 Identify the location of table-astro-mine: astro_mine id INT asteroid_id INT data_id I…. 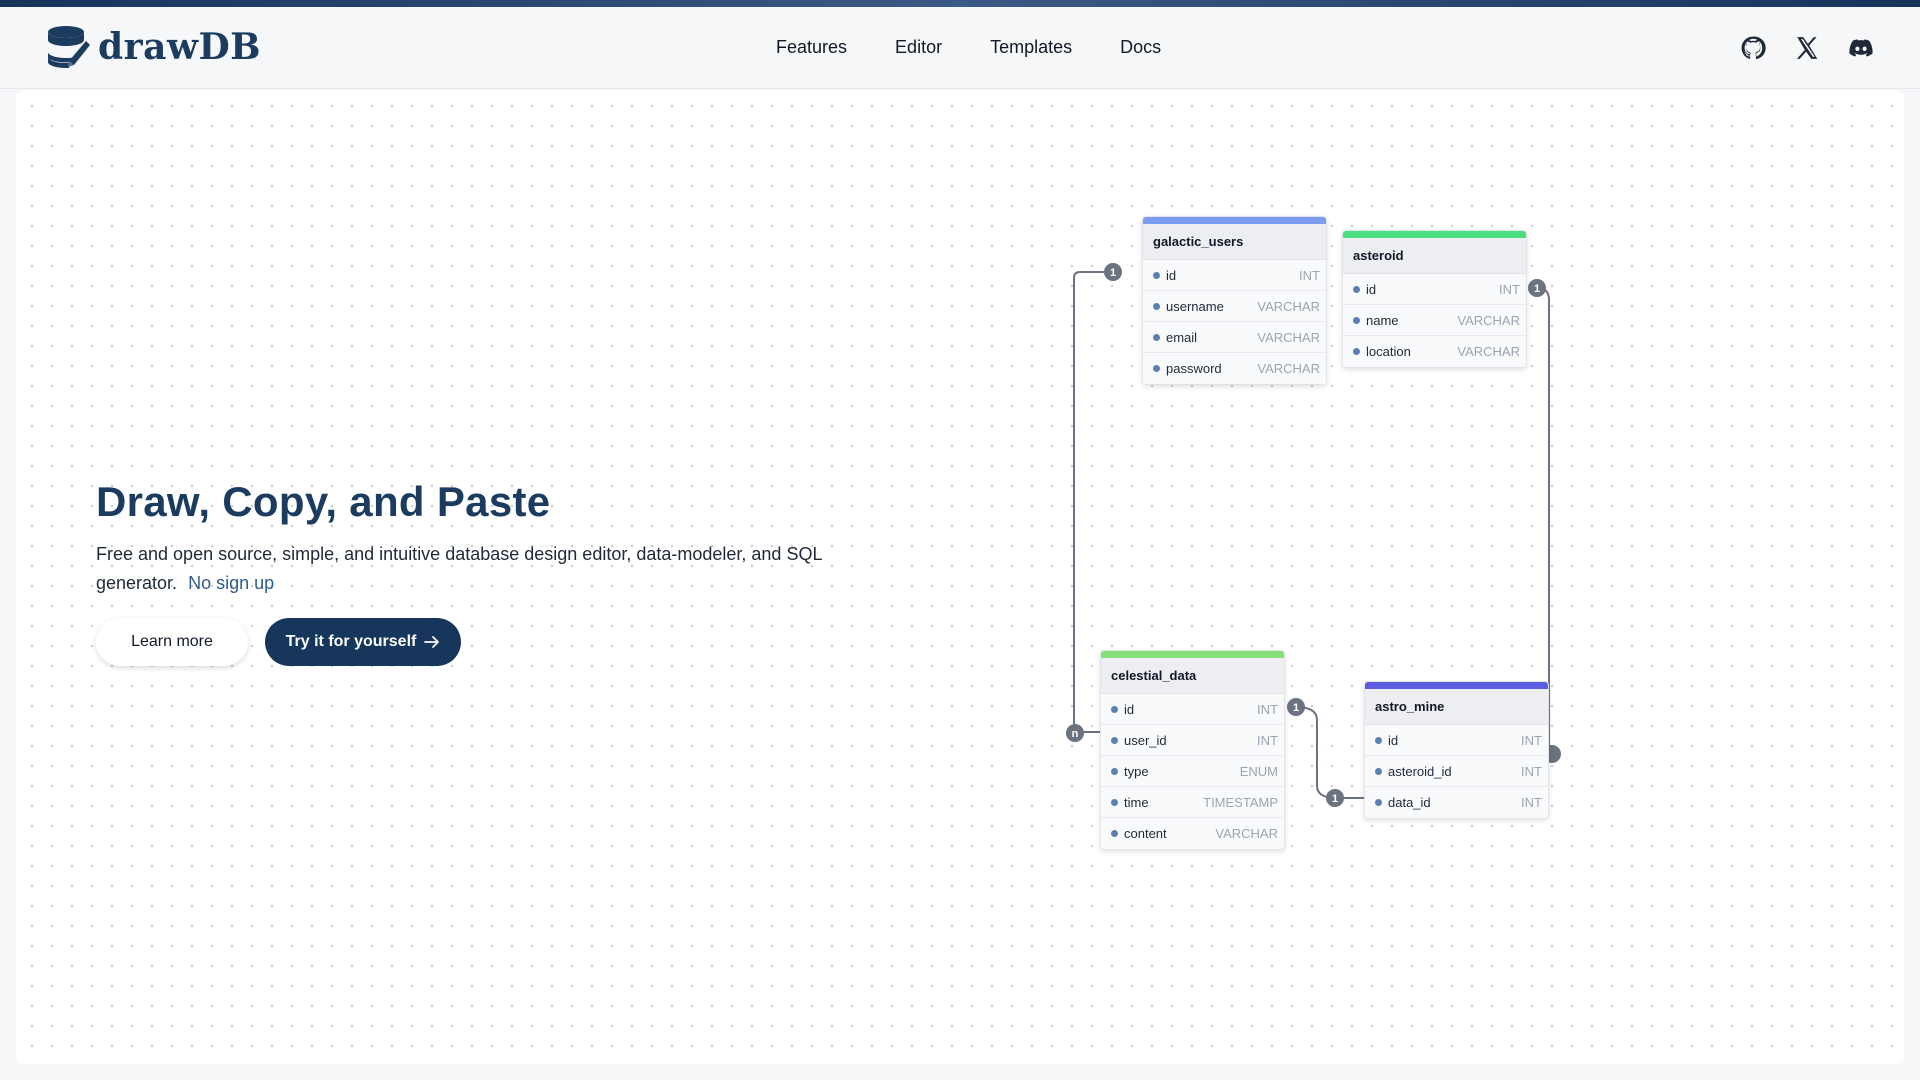
(1456, 750).